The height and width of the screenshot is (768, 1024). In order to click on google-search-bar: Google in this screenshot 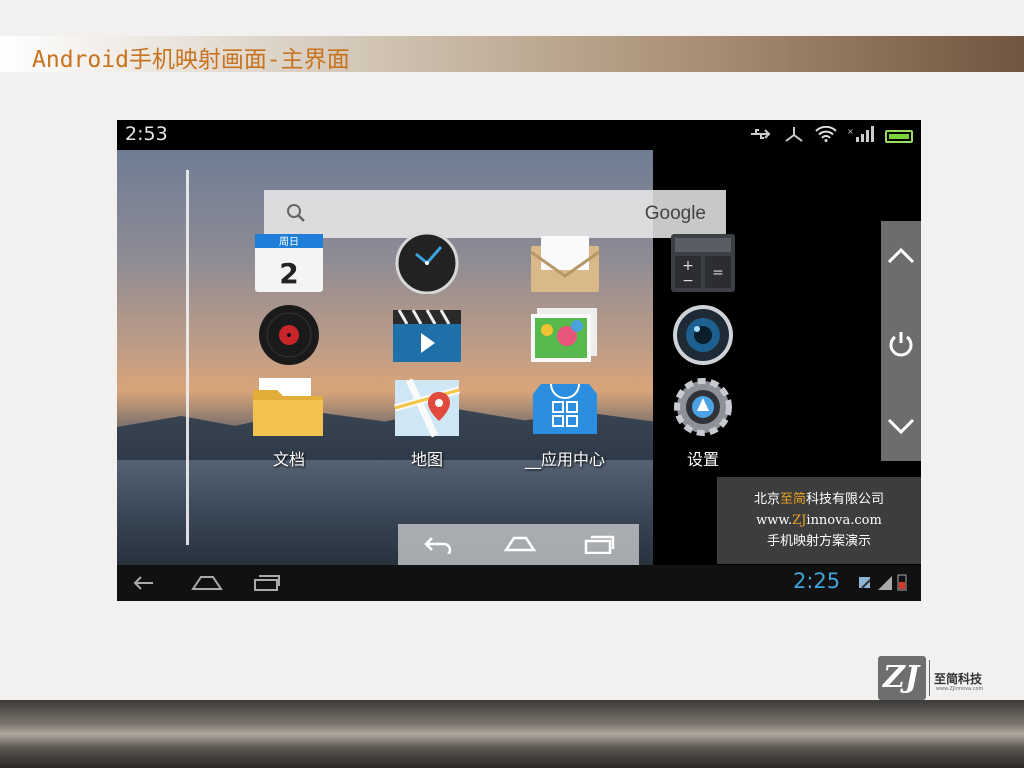, I will do `click(495, 214)`.